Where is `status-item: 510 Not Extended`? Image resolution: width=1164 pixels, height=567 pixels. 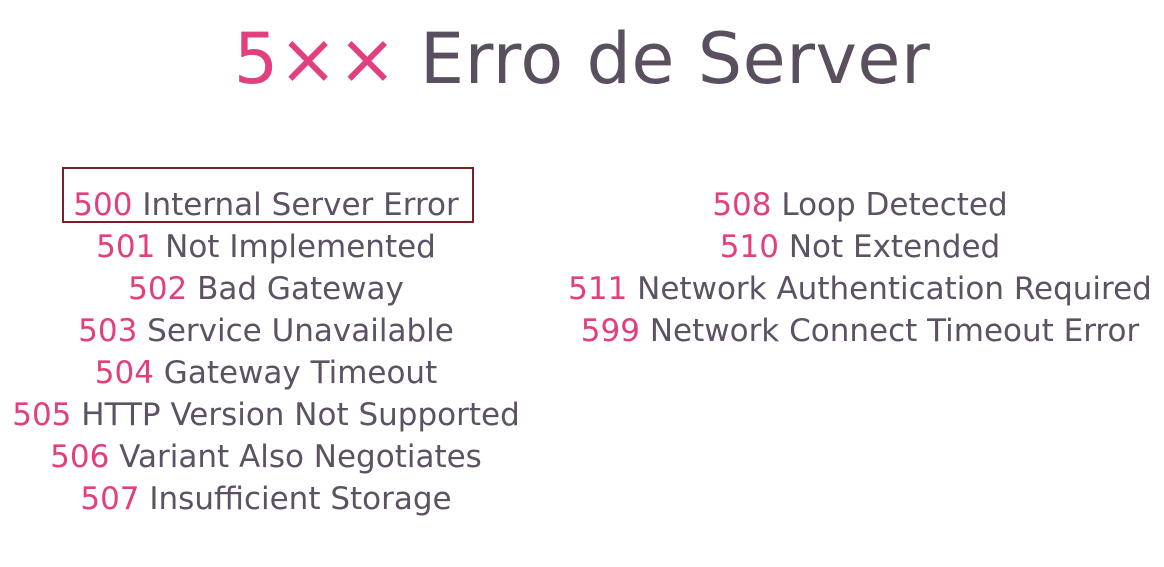 status-item: 510 Not Extended is located at coordinates (860, 247).